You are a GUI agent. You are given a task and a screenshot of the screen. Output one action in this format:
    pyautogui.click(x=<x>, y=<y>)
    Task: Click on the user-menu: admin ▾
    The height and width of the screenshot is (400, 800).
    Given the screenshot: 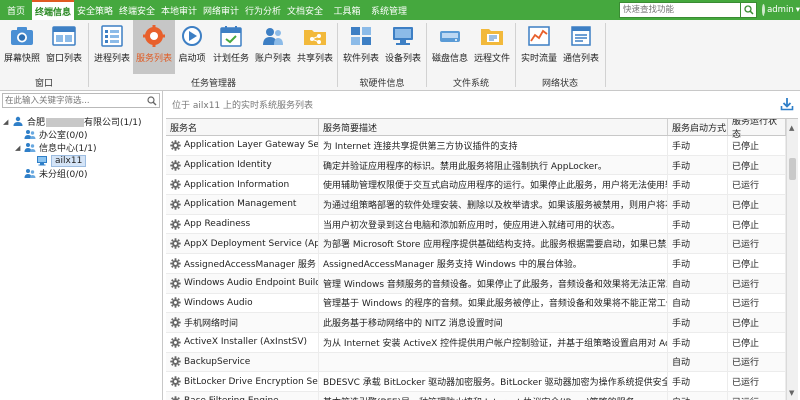 What is the action you would take?
    pyautogui.click(x=781, y=10)
    